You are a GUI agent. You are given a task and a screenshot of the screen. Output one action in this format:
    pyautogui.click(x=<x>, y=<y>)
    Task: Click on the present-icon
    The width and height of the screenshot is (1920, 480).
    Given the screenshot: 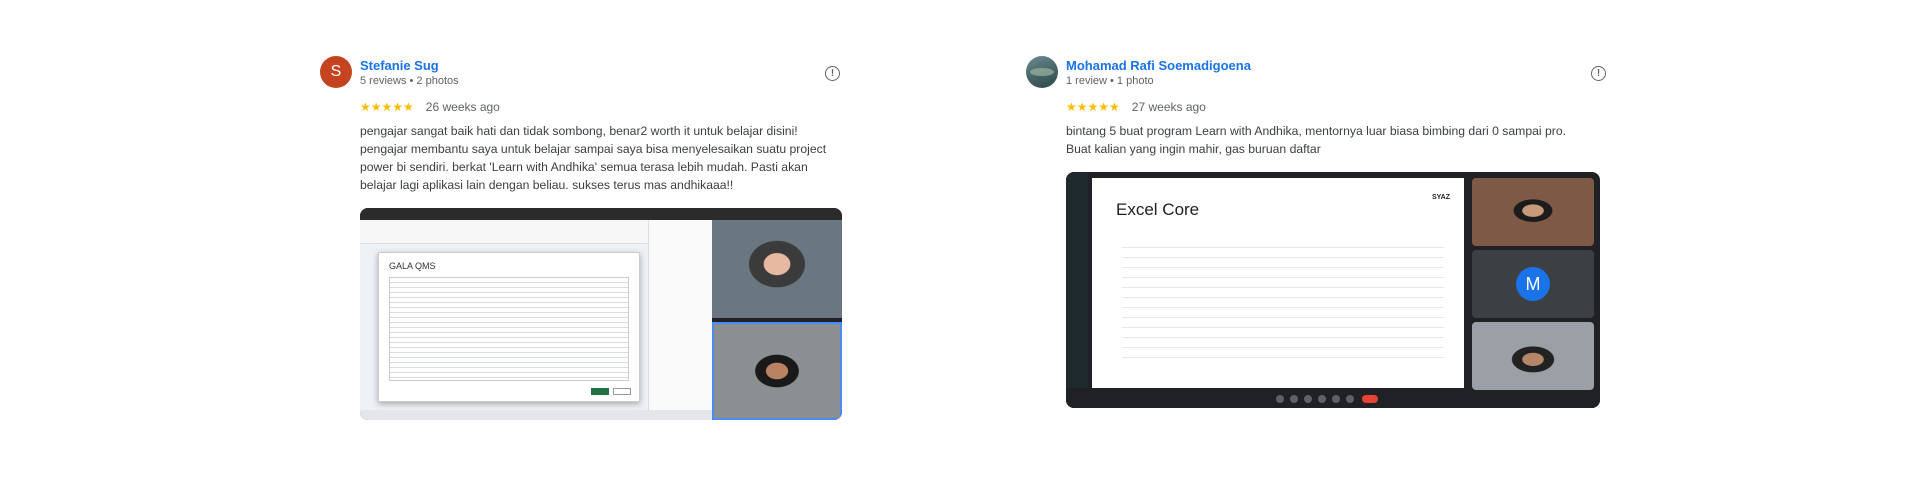 What is the action you would take?
    pyautogui.click(x=1336, y=399)
    